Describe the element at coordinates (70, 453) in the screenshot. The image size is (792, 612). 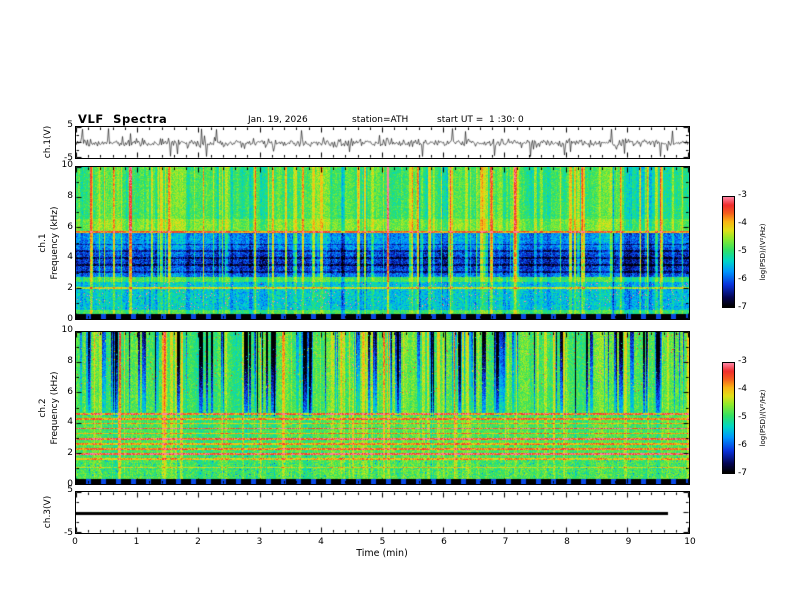
I see `ch2-spectrogram-y-tick-label: 2` at that location.